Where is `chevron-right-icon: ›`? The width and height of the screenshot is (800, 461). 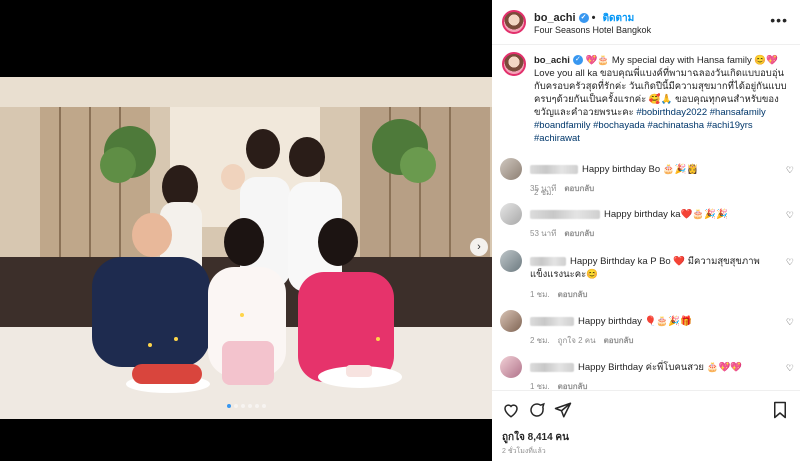 chevron-right-icon: › is located at coordinates (479, 247).